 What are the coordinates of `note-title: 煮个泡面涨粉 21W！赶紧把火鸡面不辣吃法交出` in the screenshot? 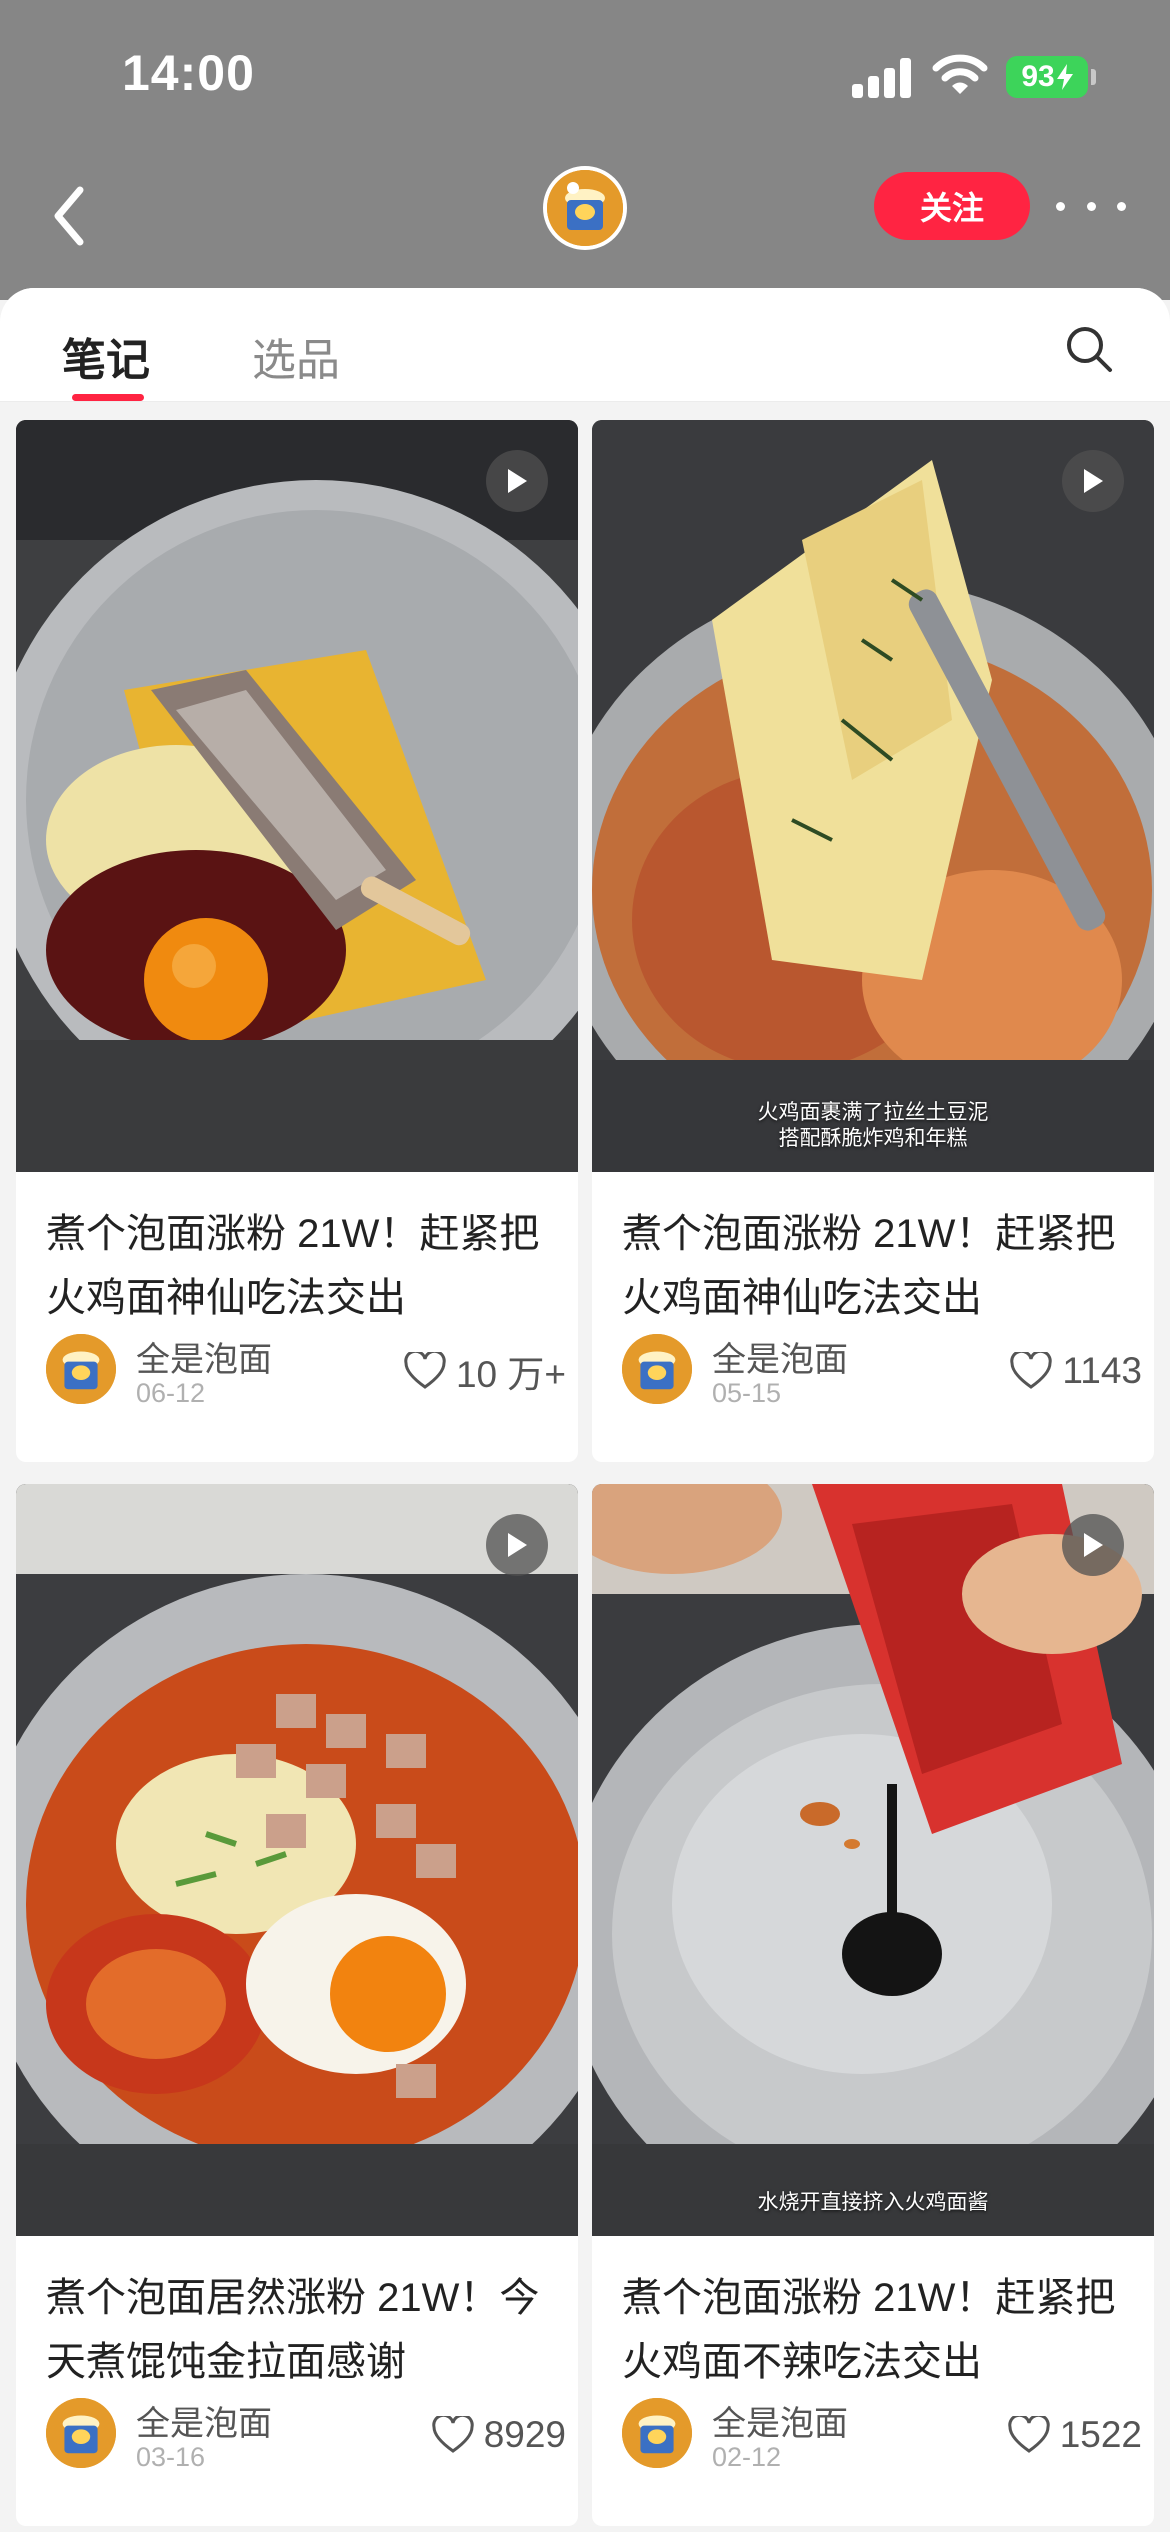 It's located at (869, 2330).